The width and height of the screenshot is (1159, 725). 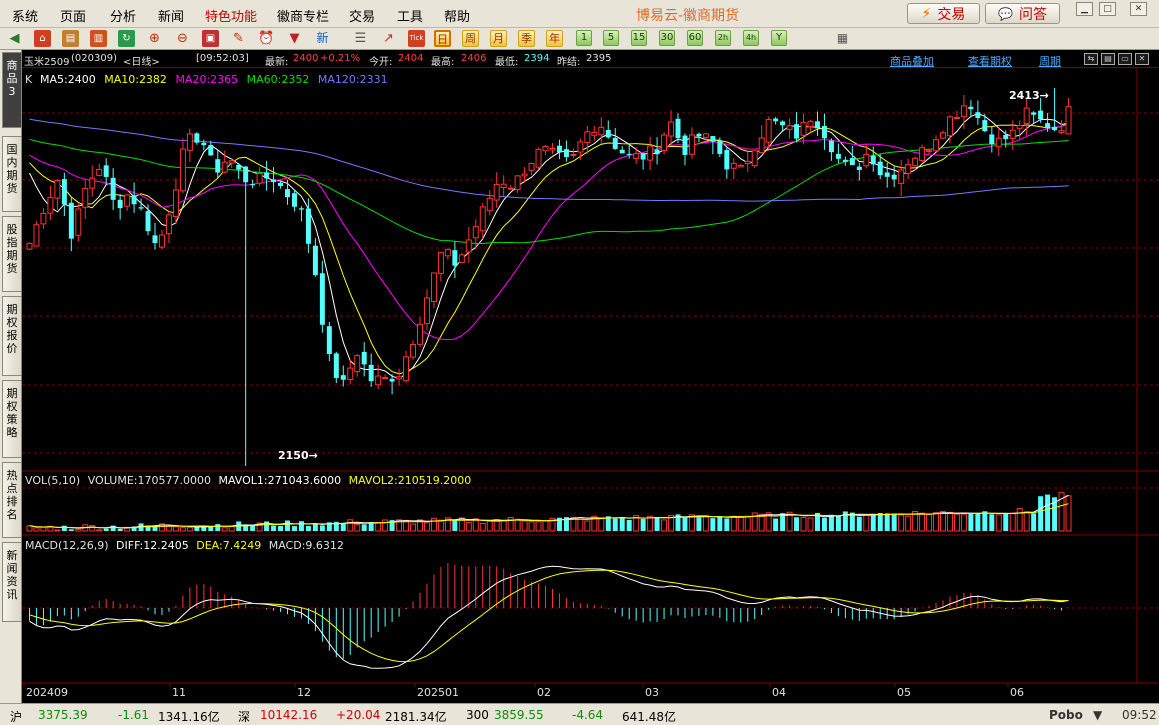 What do you see at coordinates (519, 715) in the screenshot?
I see `c300-index: 3859.55` at bounding box center [519, 715].